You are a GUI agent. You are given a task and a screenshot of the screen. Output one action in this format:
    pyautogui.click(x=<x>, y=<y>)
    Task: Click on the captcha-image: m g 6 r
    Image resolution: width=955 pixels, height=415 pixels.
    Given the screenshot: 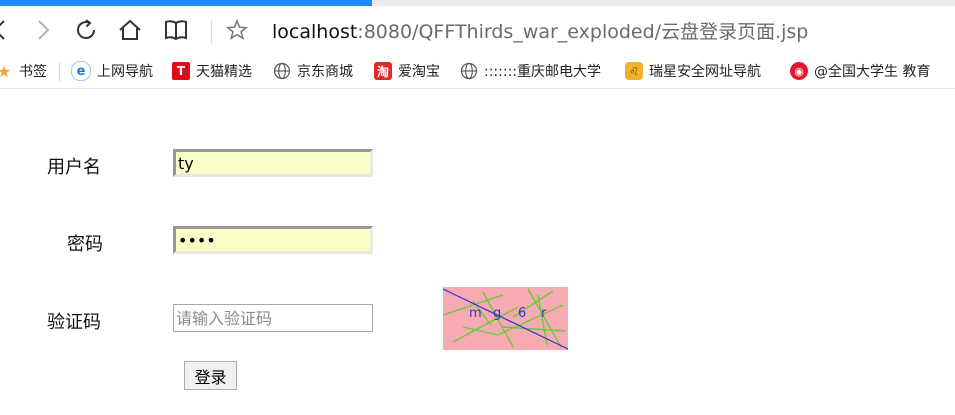 What is the action you would take?
    pyautogui.click(x=505, y=318)
    